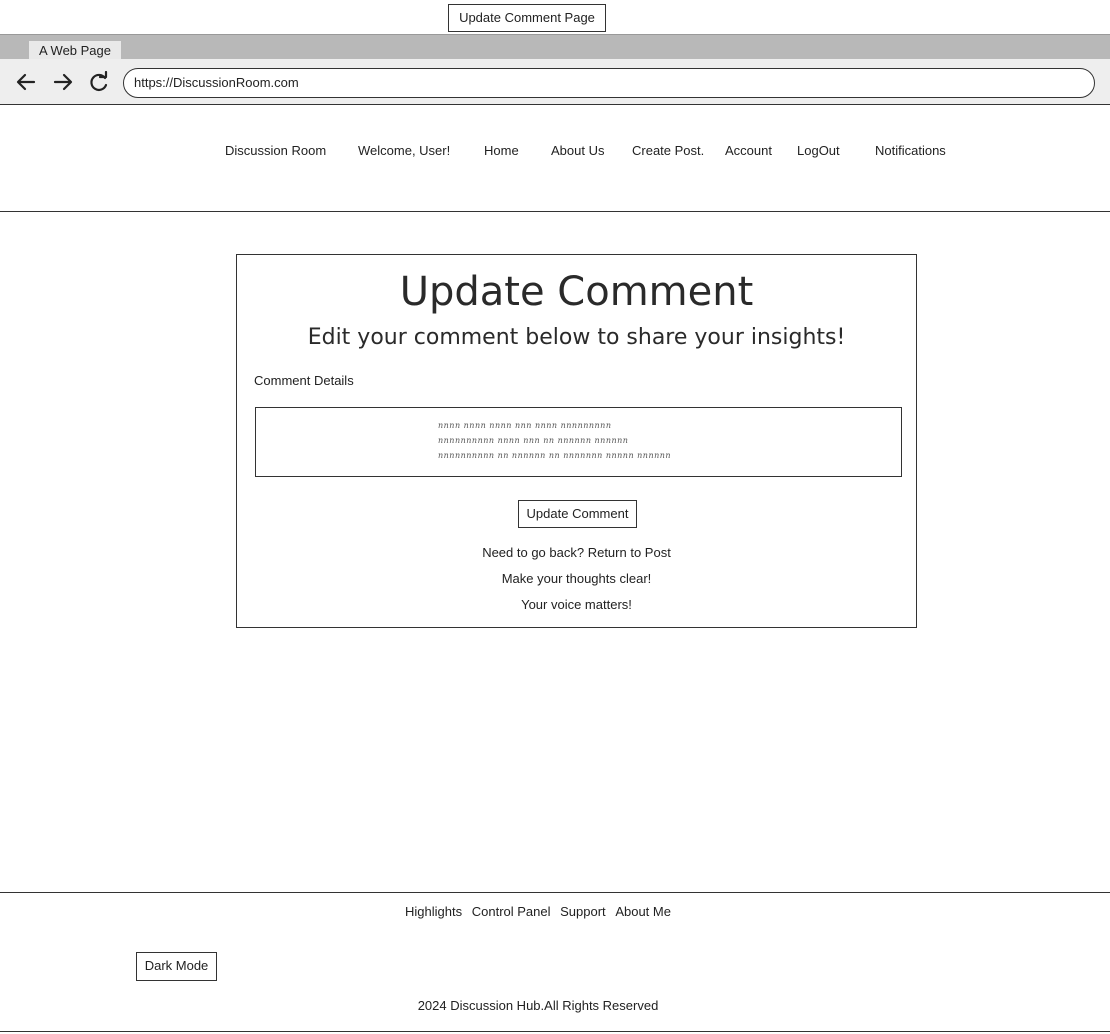  What do you see at coordinates (404, 150) in the screenshot?
I see `nav-welcome: Welcome, User!` at bounding box center [404, 150].